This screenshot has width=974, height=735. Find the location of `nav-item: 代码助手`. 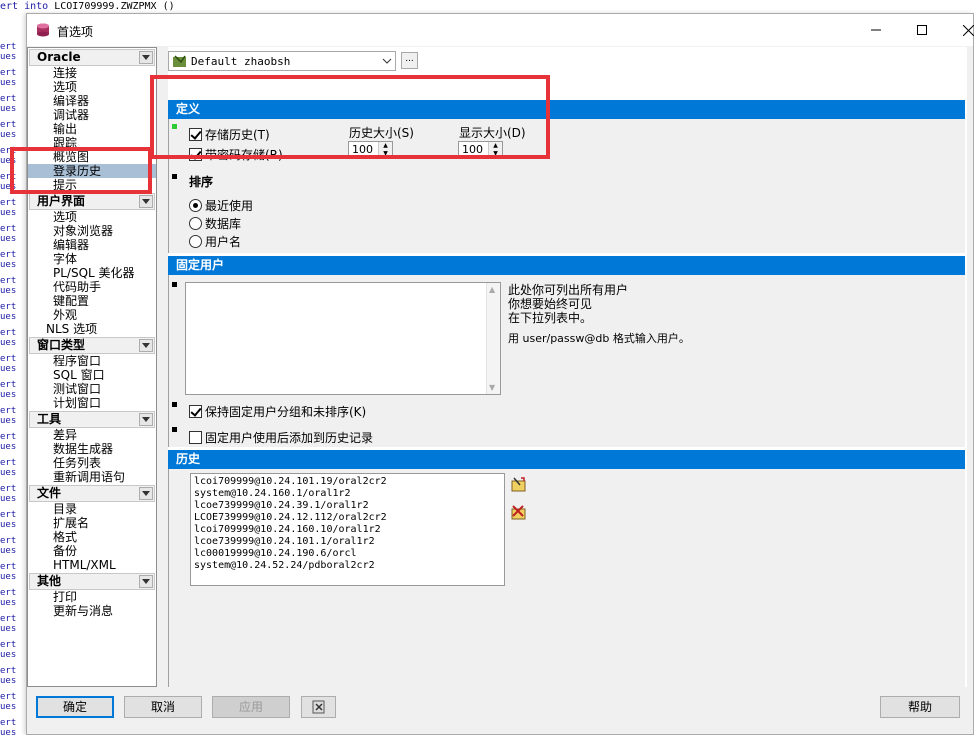

nav-item: 代码助手 is located at coordinates (92, 287).